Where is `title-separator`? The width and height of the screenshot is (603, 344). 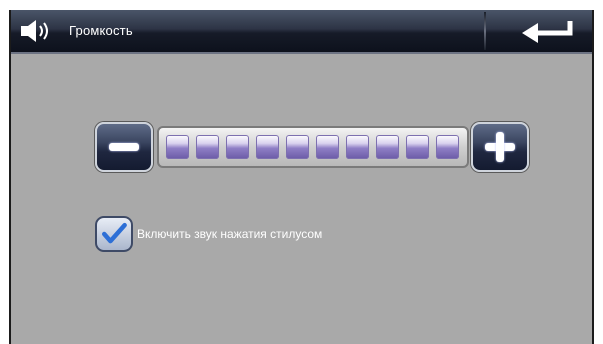 title-separator is located at coordinates (485, 31).